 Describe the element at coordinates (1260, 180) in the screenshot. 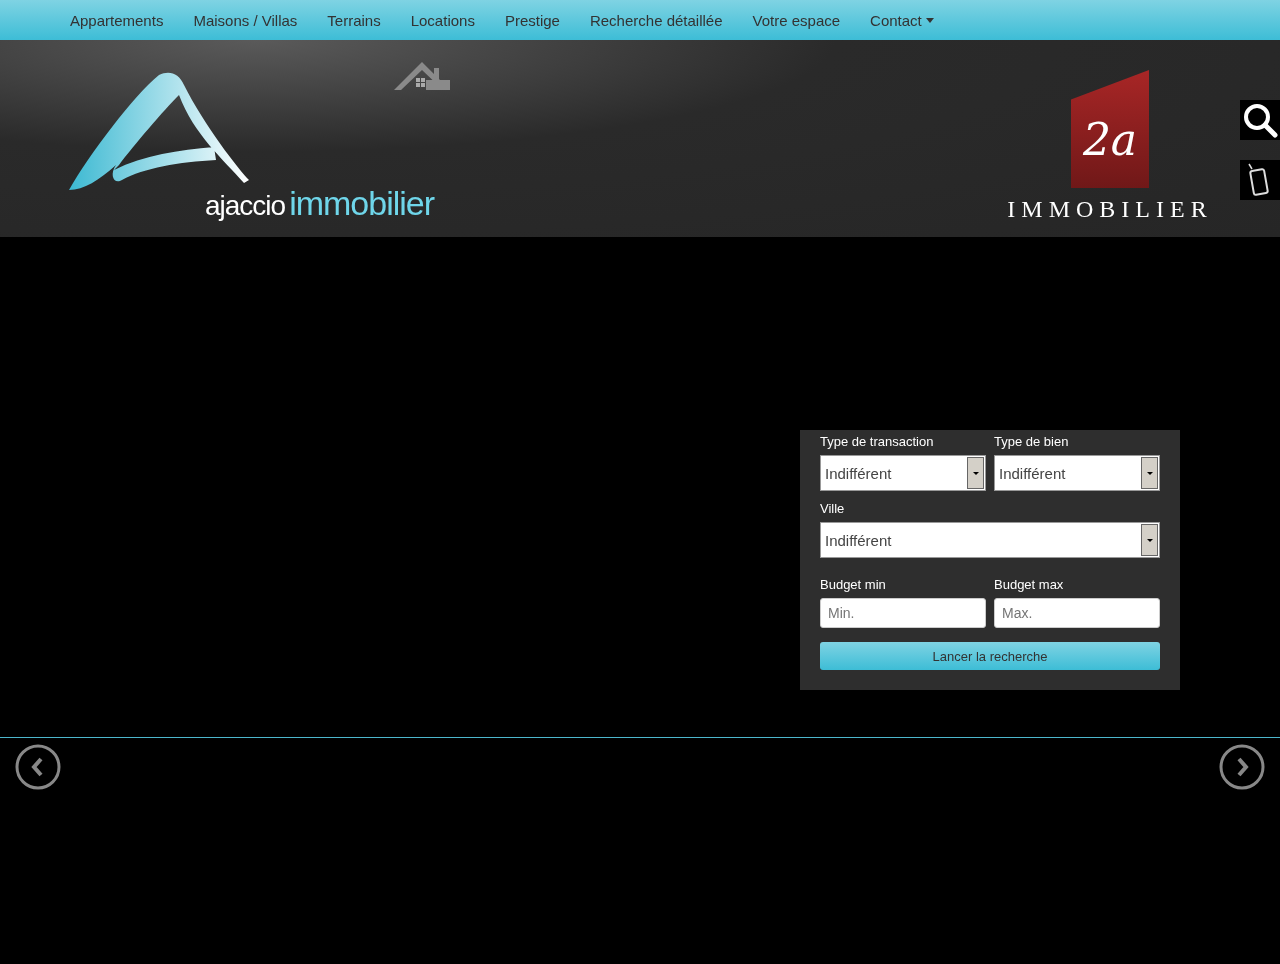

I see `phone-button` at that location.